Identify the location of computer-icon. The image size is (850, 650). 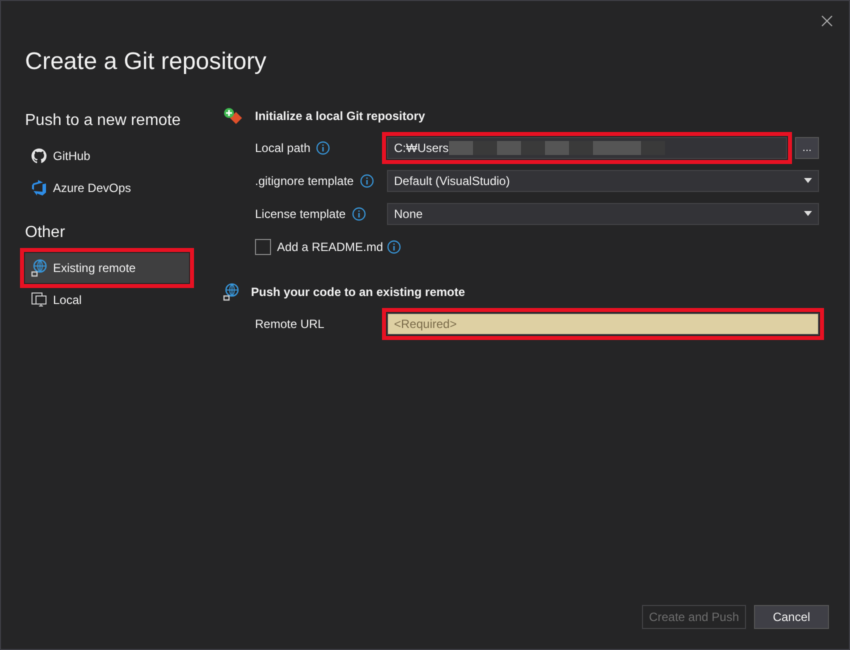
(39, 300).